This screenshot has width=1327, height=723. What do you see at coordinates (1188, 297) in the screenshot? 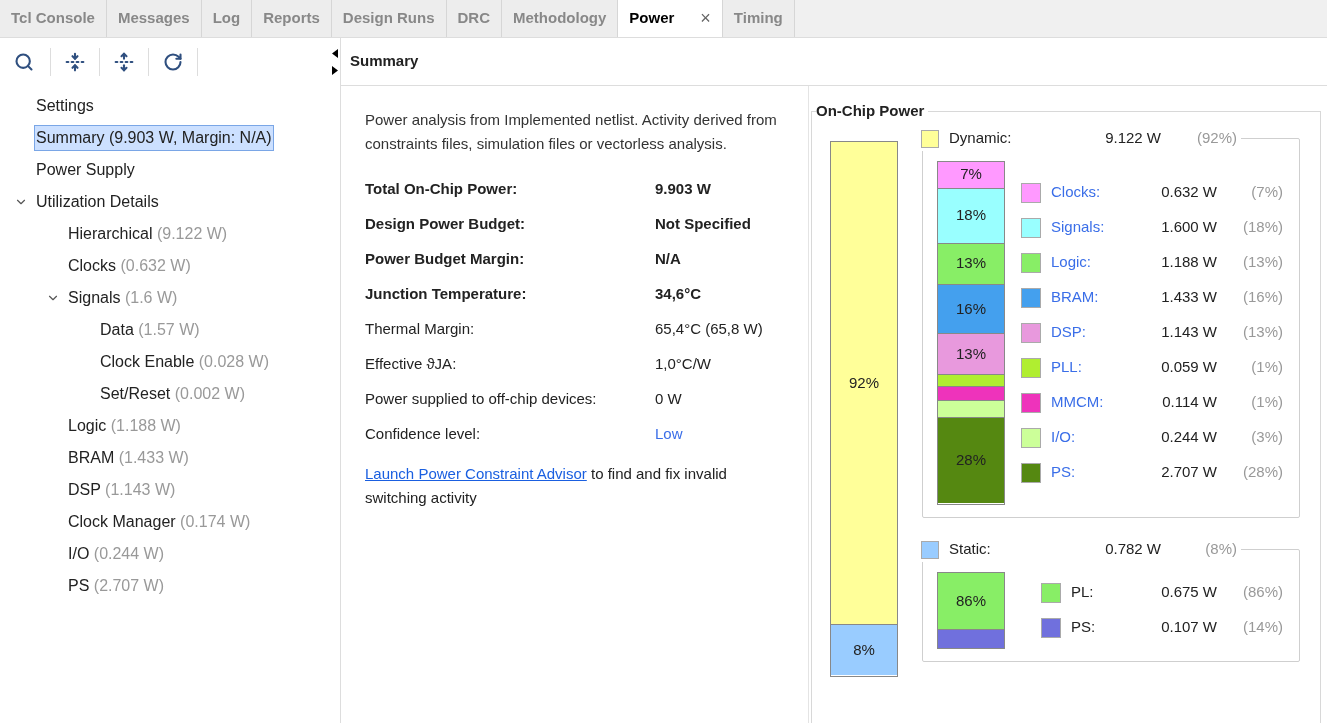
I see `legend-value: 1.433 W` at bounding box center [1188, 297].